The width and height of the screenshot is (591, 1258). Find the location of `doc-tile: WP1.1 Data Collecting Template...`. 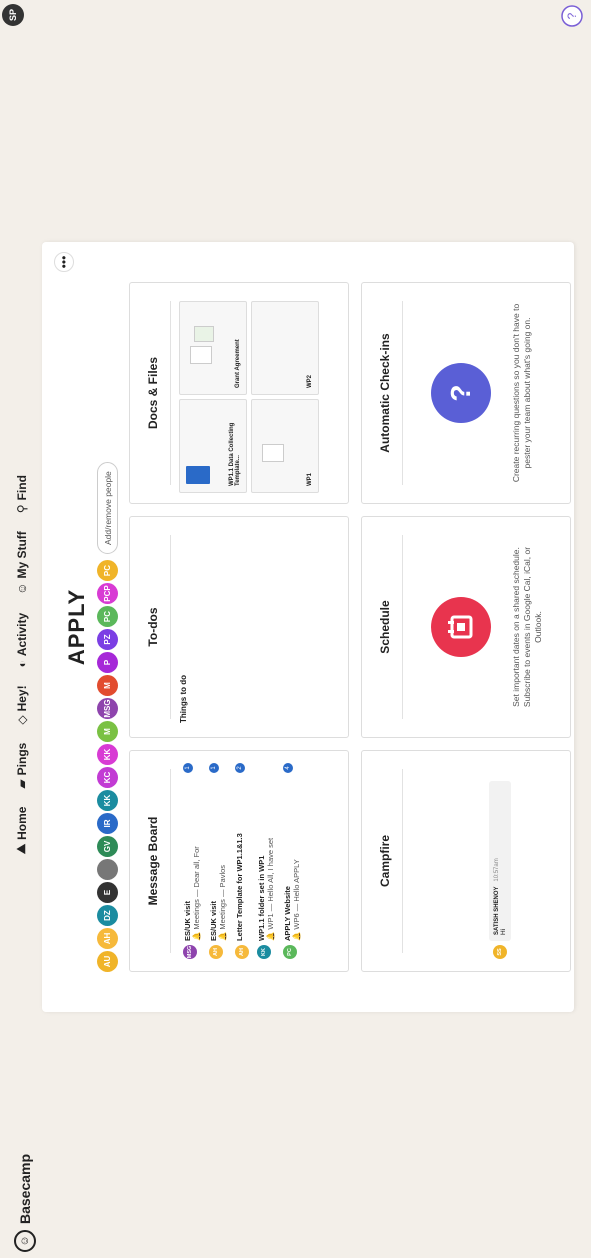

doc-tile: WP1.1 Data Collecting Template... is located at coordinates (213, 446).